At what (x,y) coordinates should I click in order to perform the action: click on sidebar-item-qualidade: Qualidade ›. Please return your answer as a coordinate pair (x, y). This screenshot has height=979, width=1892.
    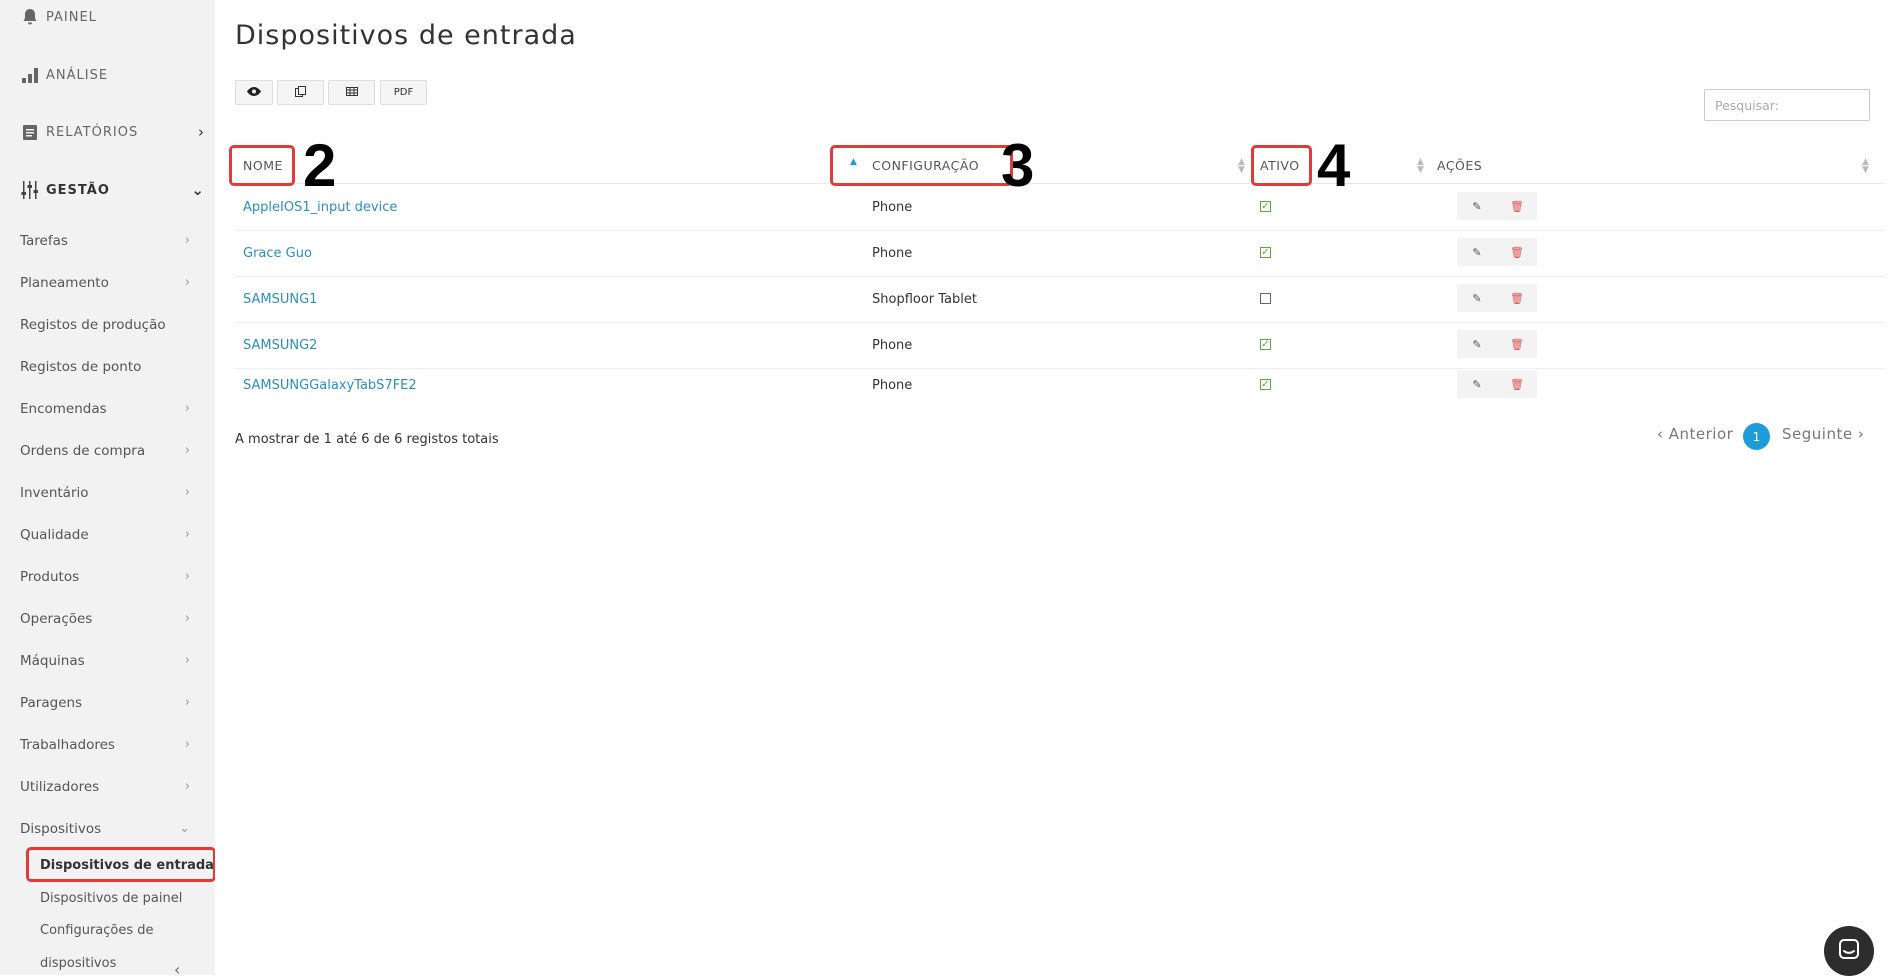
    Looking at the image, I should click on (105, 535).